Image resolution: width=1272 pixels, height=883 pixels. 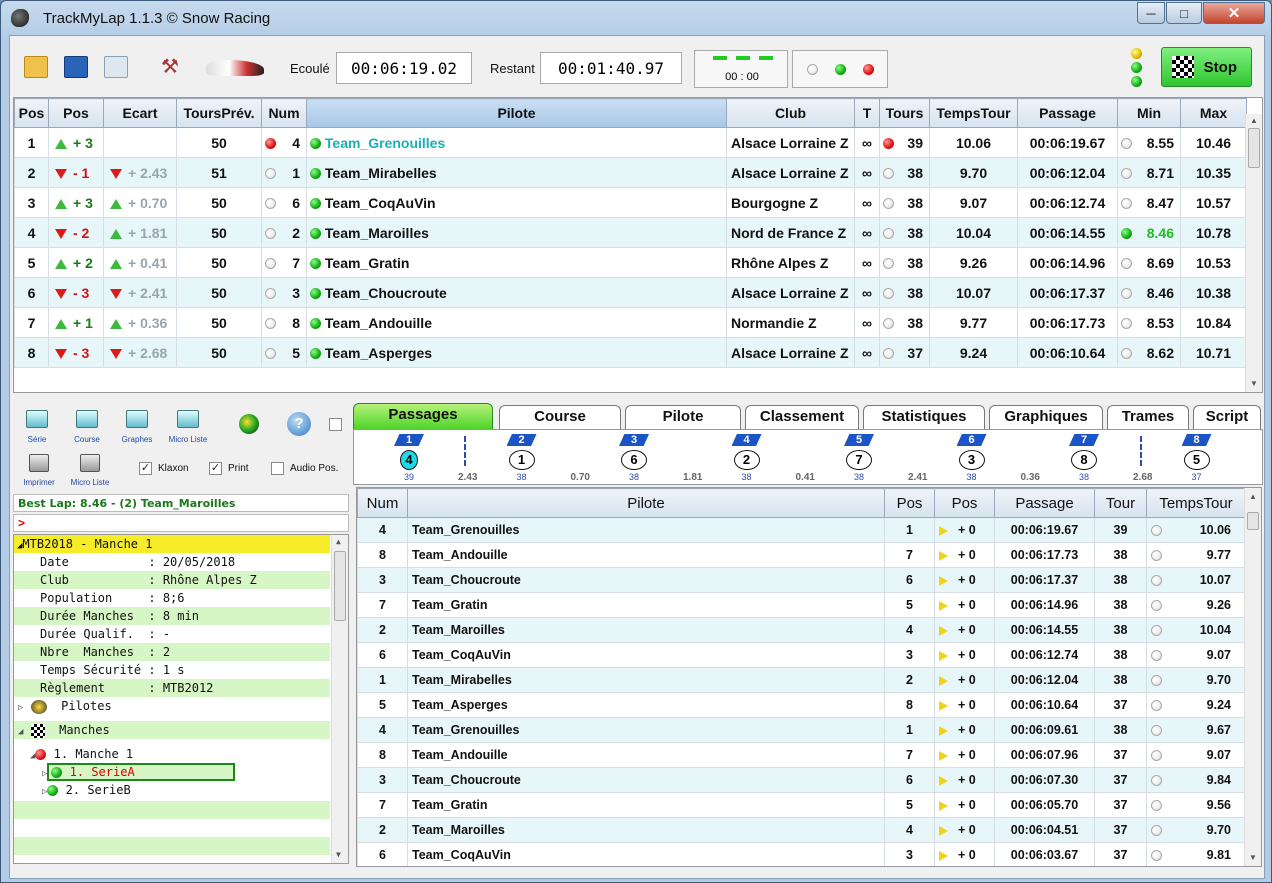 What do you see at coordinates (277, 468) in the screenshot?
I see `audio-checkbox` at bounding box center [277, 468].